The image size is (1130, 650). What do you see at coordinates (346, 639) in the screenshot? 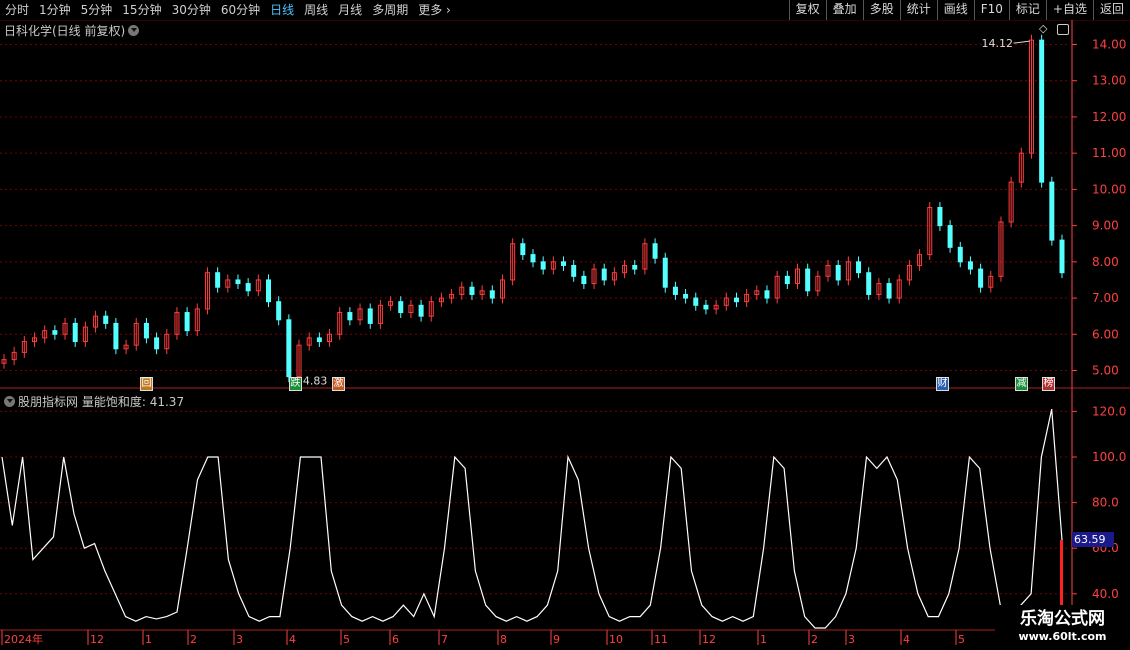
I see `xaxis-tick-label: 5` at bounding box center [346, 639].